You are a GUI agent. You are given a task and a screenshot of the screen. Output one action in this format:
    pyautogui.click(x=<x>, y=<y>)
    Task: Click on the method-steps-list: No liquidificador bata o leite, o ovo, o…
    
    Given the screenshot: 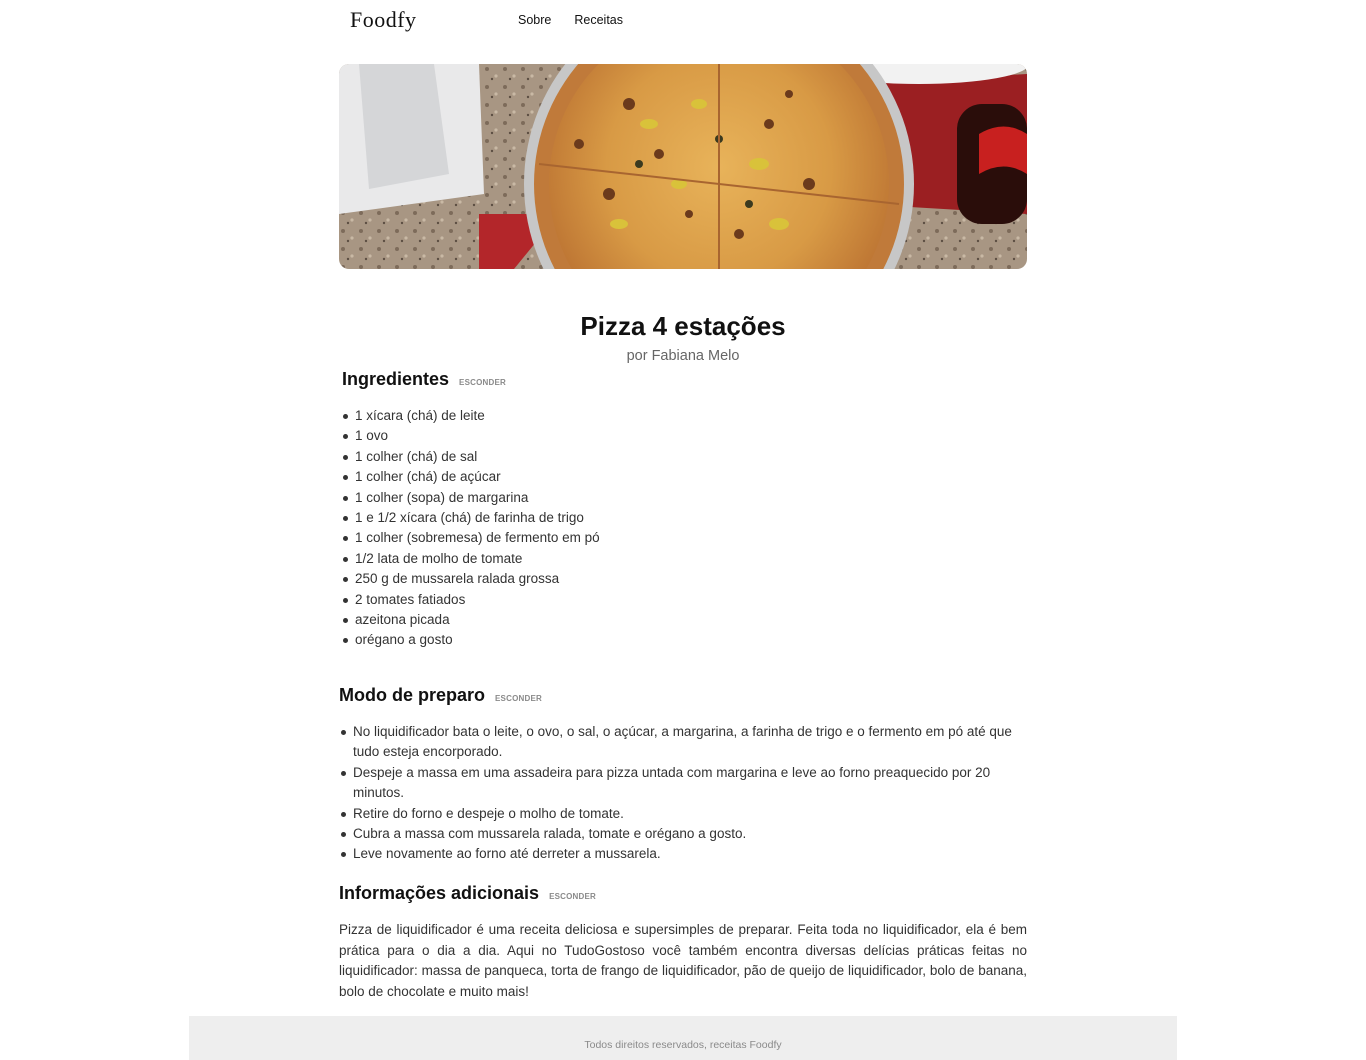 What is the action you would take?
    pyautogui.click(x=684, y=793)
    